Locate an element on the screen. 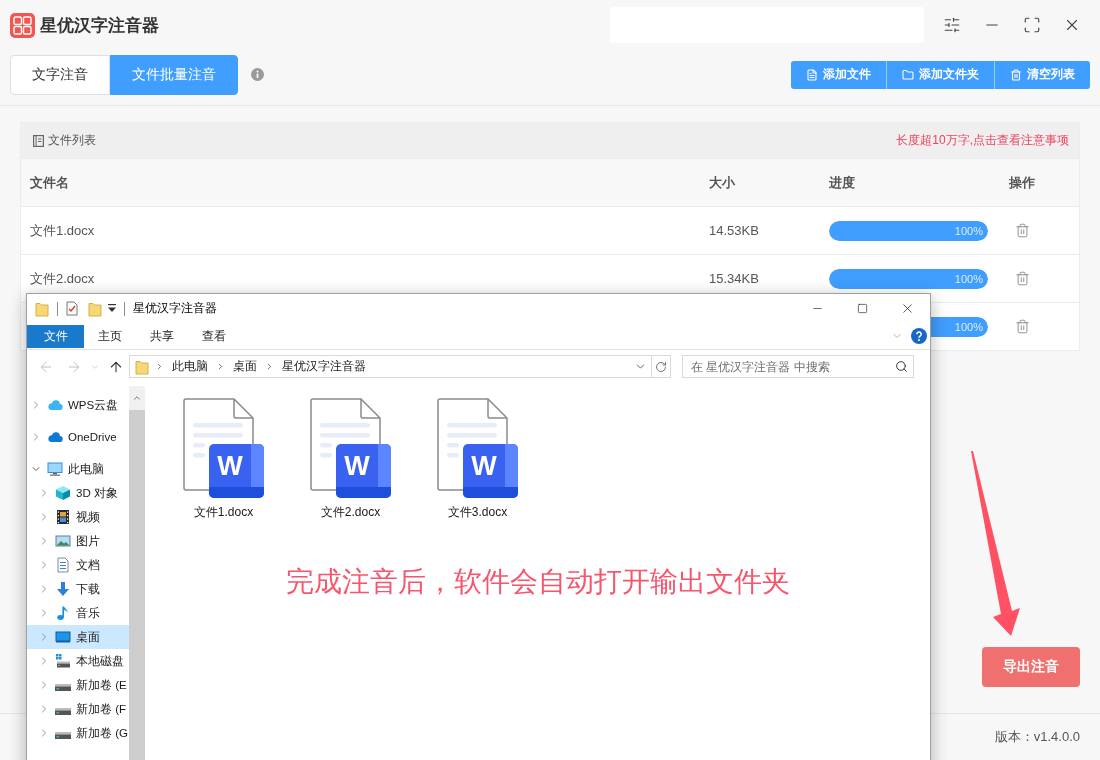 The height and width of the screenshot is (760, 1100). screen-icon is located at coordinates (63, 637).